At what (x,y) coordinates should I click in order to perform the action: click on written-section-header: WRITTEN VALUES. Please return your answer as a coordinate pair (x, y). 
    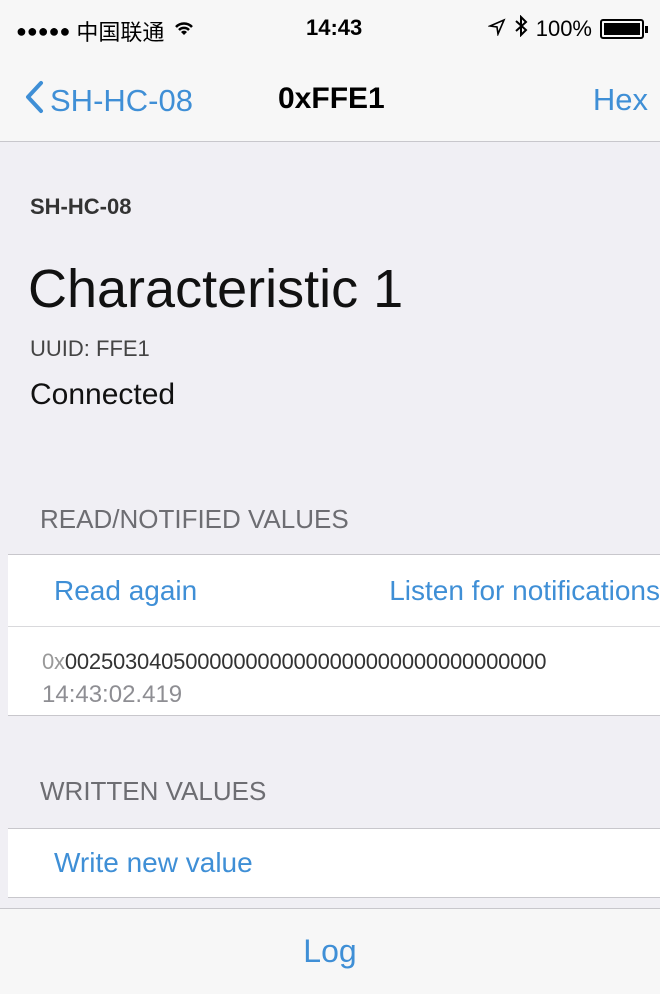
    Looking at the image, I should click on (153, 791).